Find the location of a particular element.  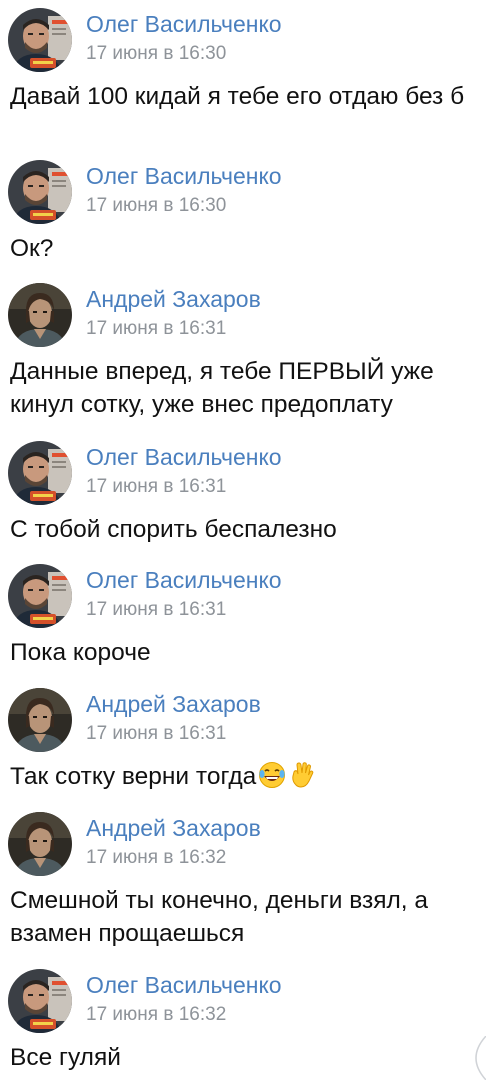

message-text: С тобой спорить беспалезно is located at coordinates (173, 529).